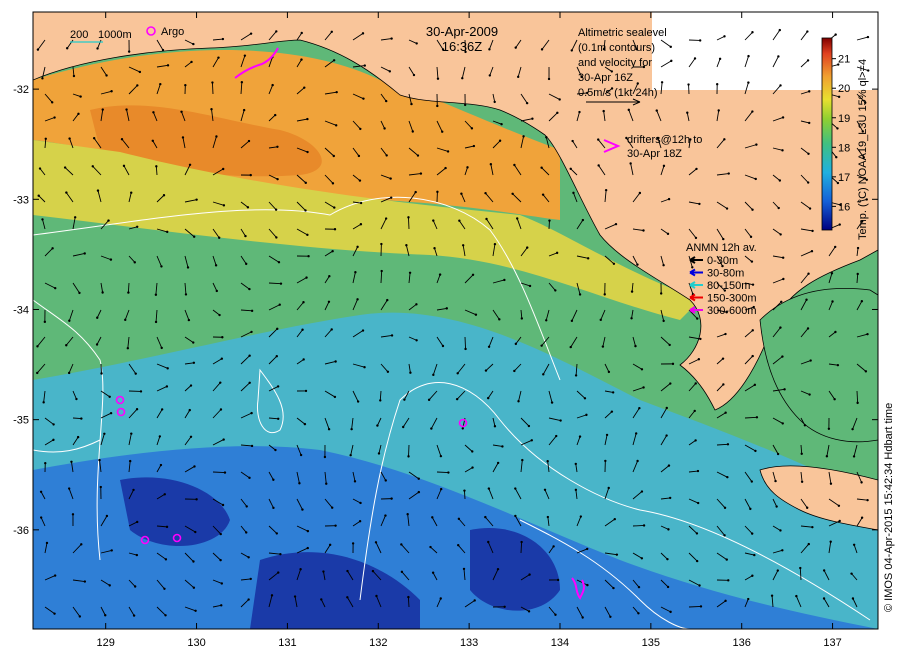  What do you see at coordinates (651, 643) in the screenshot?
I see `x-tick-label: 135` at bounding box center [651, 643].